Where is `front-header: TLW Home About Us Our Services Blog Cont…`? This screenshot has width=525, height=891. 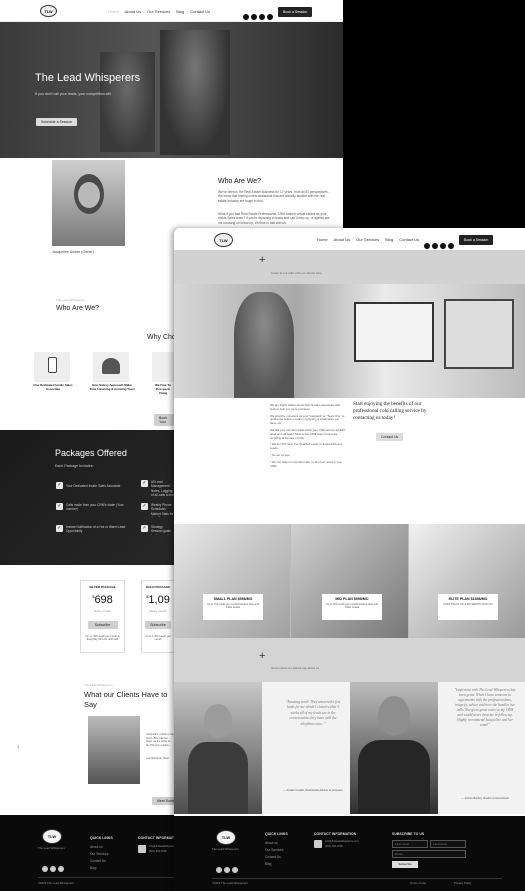
front-header: TLW Home About Us Our Services Blog Cont… is located at coordinates (349, 239).